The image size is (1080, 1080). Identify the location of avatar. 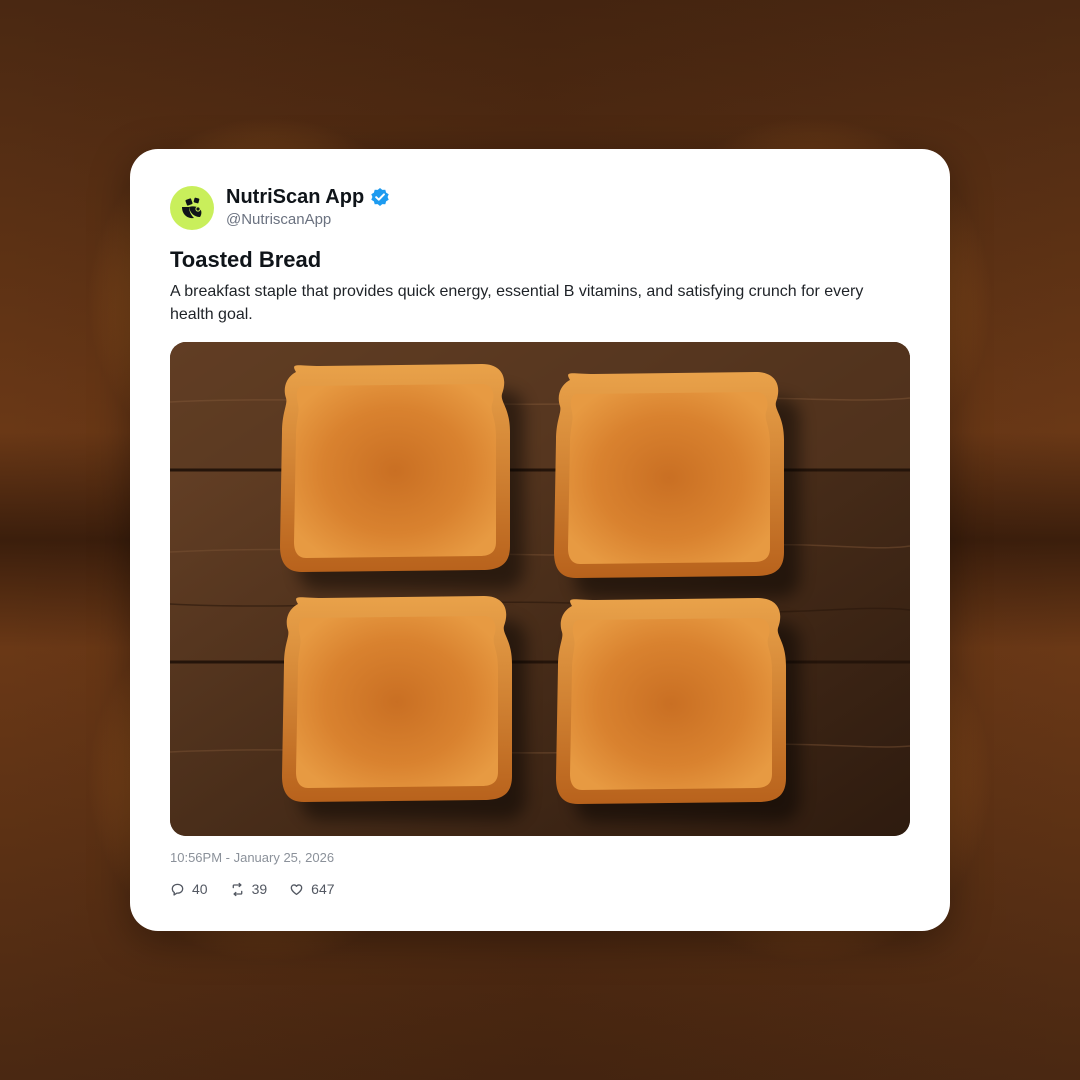
(192, 207).